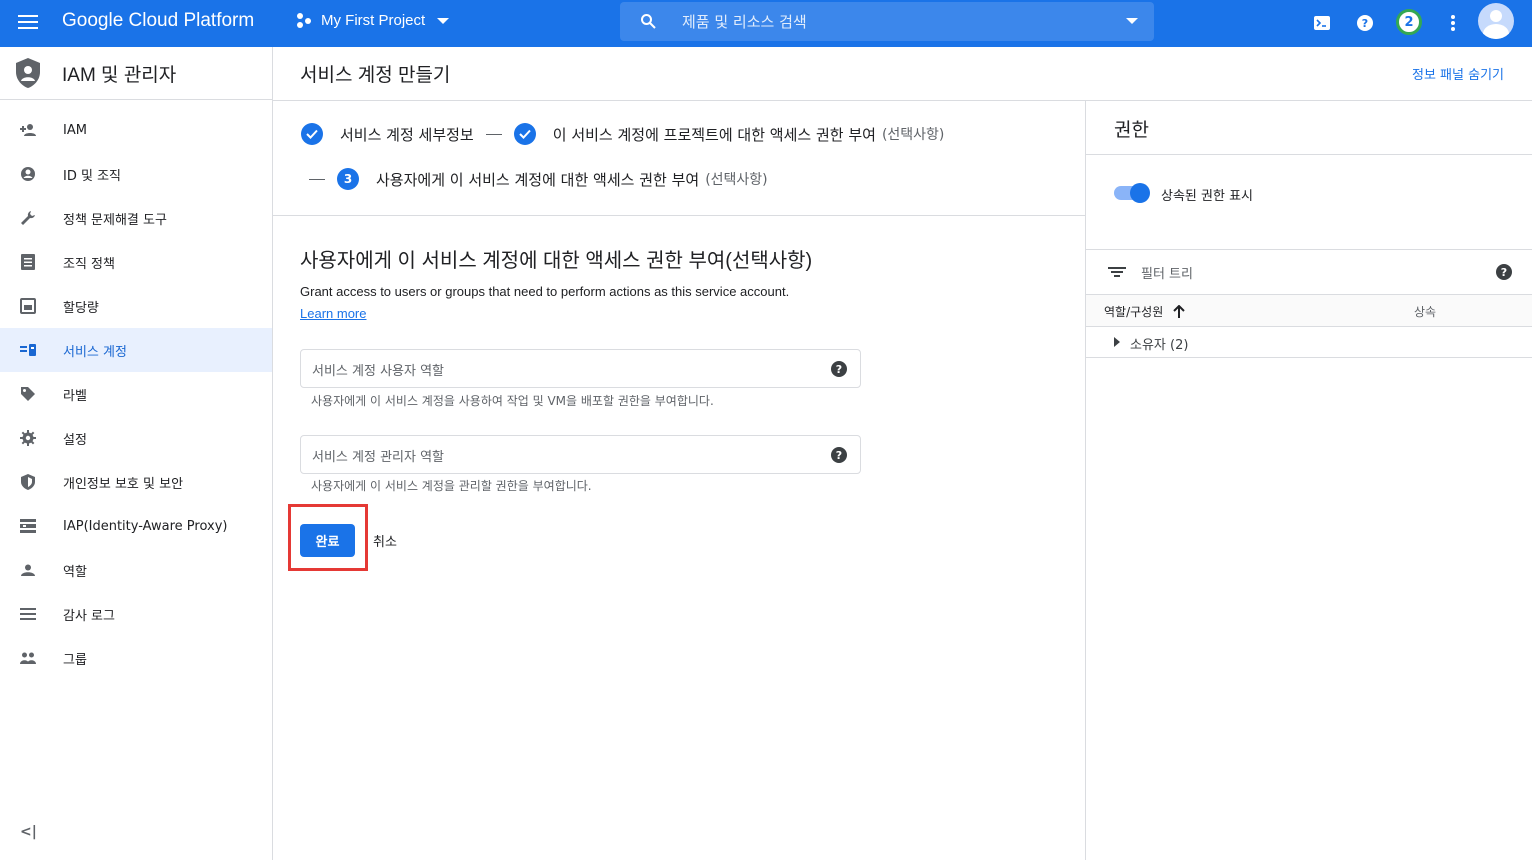 This screenshot has height=860, width=1532. I want to click on cancel-button: 취소, so click(385, 540).